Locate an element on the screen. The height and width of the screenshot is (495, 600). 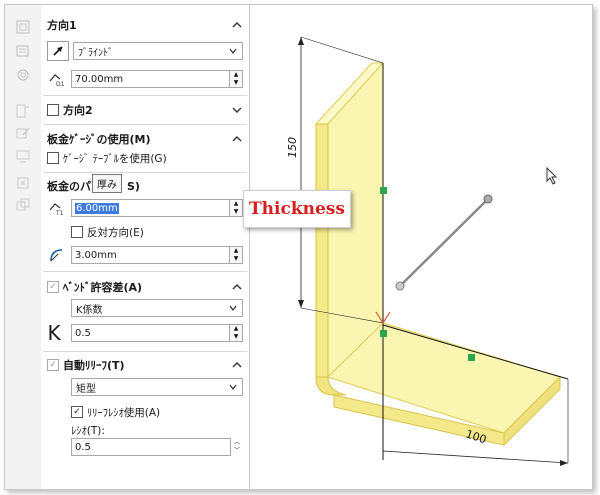
relief-ratio-checkbox: ✓ is located at coordinates (77, 412).